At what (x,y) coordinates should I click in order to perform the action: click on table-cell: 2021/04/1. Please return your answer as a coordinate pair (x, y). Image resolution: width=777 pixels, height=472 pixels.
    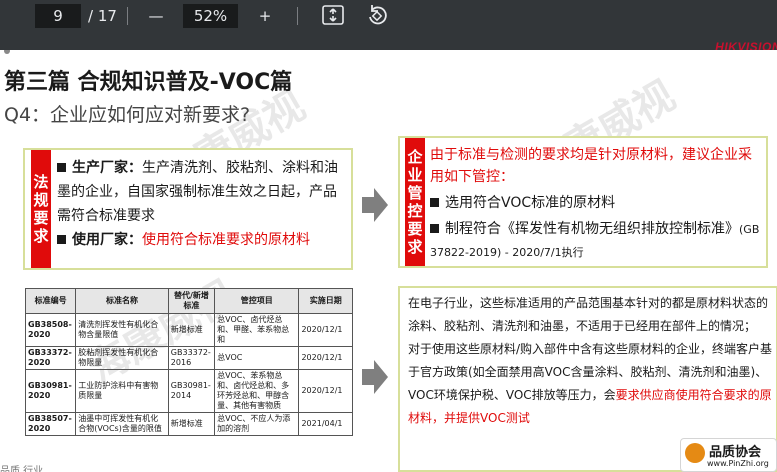
    Looking at the image, I should click on (325, 424).